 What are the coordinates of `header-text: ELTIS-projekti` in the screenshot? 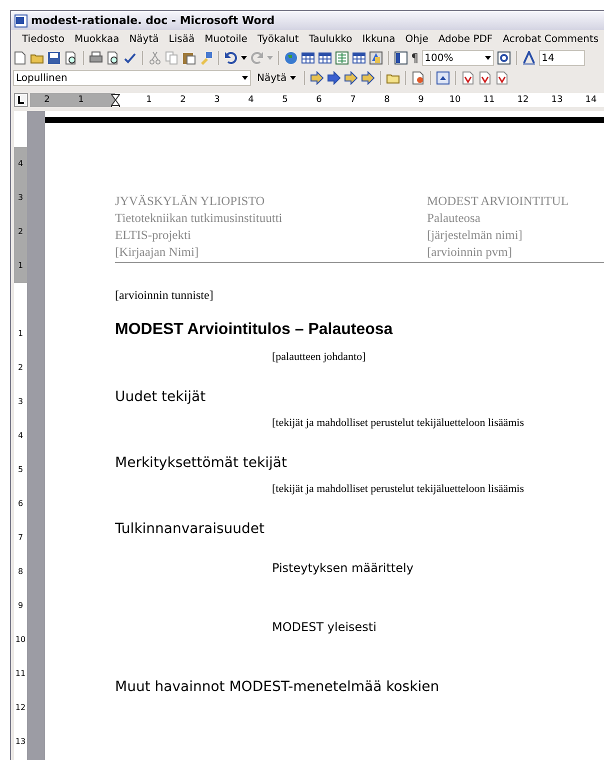 It's located at (153, 235).